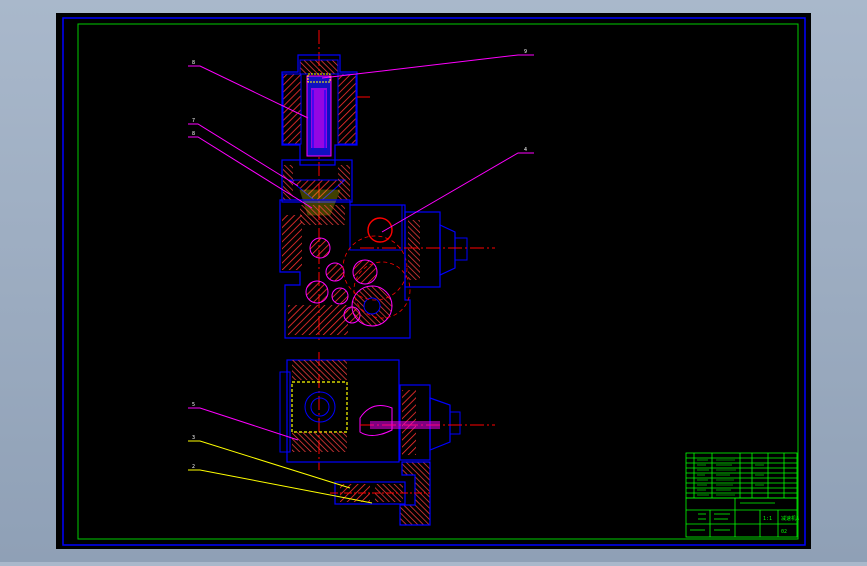 This screenshot has width=867, height=566. Describe the element at coordinates (193, 121) in the screenshot. I see `callout-label-2: 7` at that location.